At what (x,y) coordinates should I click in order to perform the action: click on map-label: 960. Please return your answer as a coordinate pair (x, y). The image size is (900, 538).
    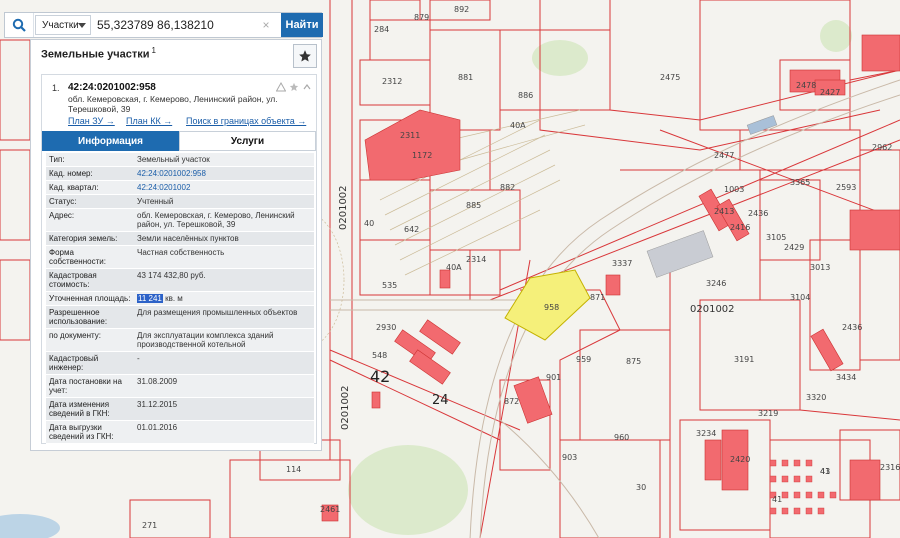
    Looking at the image, I should click on (621, 437).